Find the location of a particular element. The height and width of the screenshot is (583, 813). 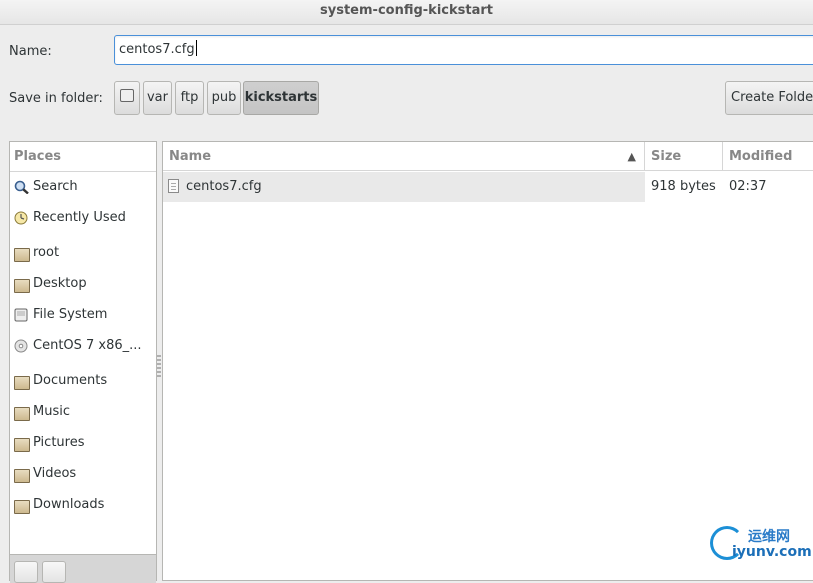

column-header-name-label: Name is located at coordinates (190, 156).